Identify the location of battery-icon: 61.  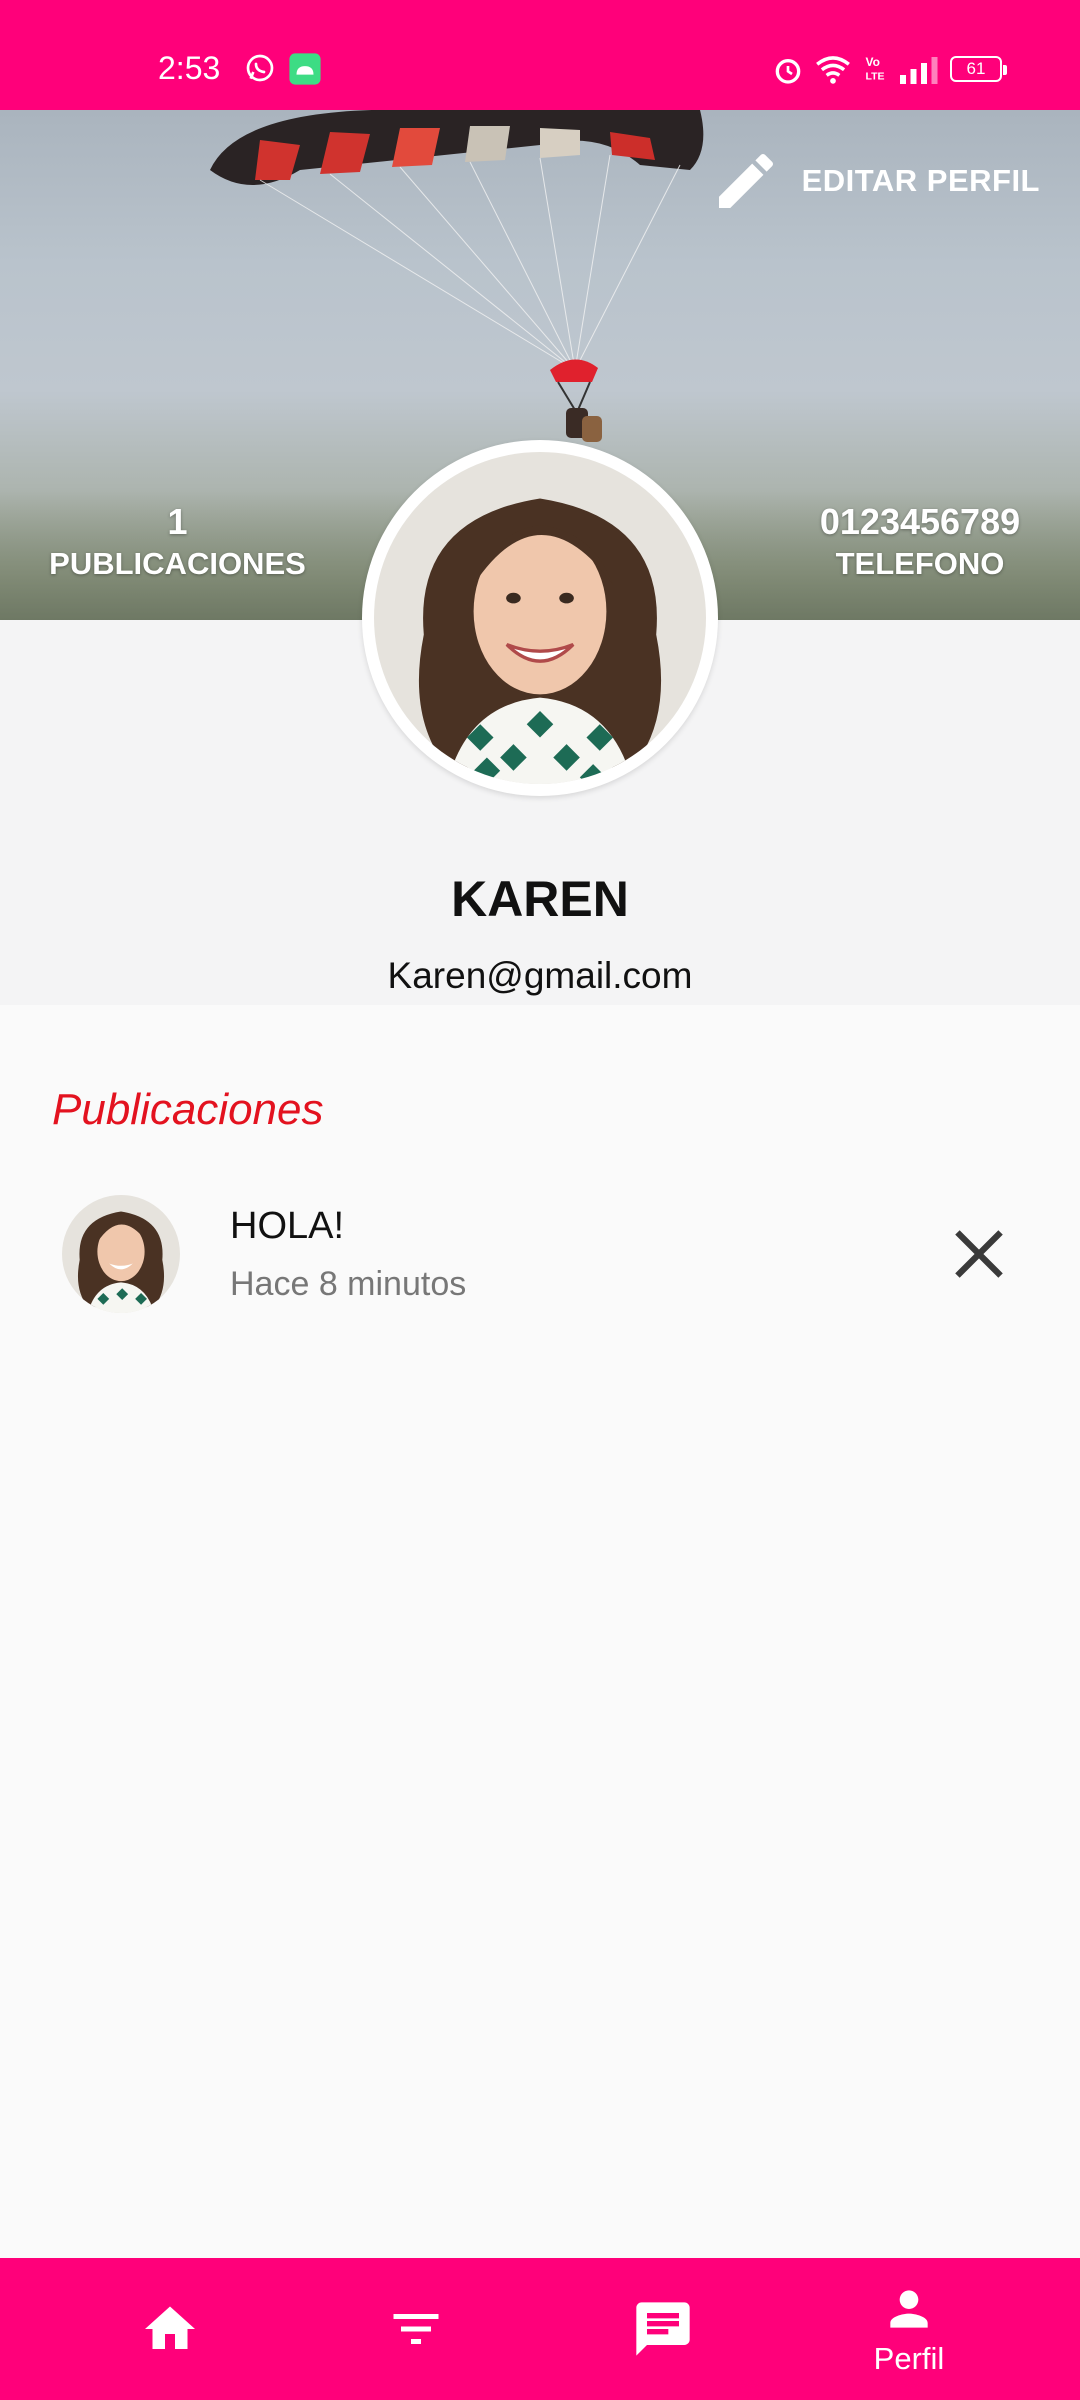
(978, 69).